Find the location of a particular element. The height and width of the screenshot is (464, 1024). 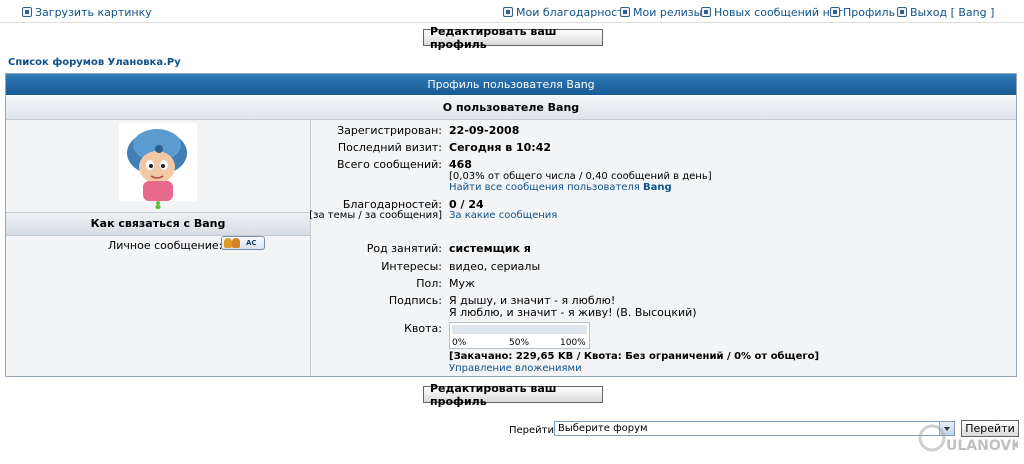

profile-link: Профиль is located at coordinates (862, 12).